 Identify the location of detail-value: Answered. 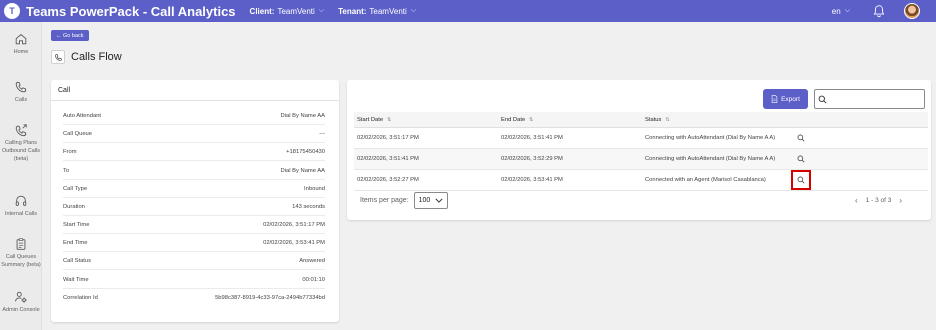
(312, 260).